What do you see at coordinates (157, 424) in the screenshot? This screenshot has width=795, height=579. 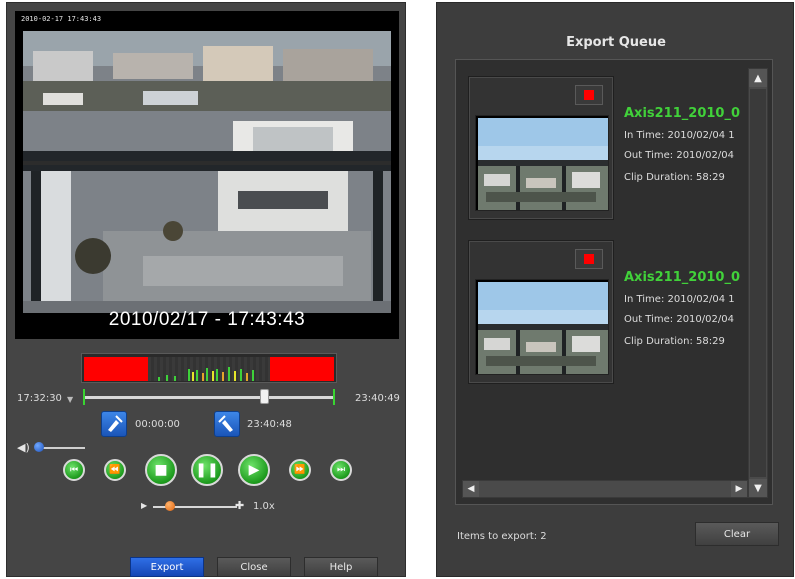 I see `clip-in-time: 00:00:00` at bounding box center [157, 424].